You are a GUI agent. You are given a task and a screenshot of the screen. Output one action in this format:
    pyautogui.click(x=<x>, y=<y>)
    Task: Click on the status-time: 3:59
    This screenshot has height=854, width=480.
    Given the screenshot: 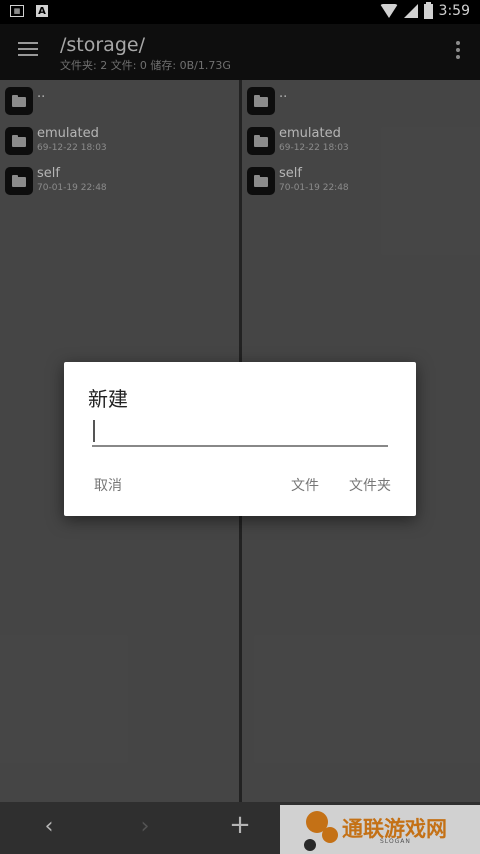 What is the action you would take?
    pyautogui.click(x=454, y=11)
    